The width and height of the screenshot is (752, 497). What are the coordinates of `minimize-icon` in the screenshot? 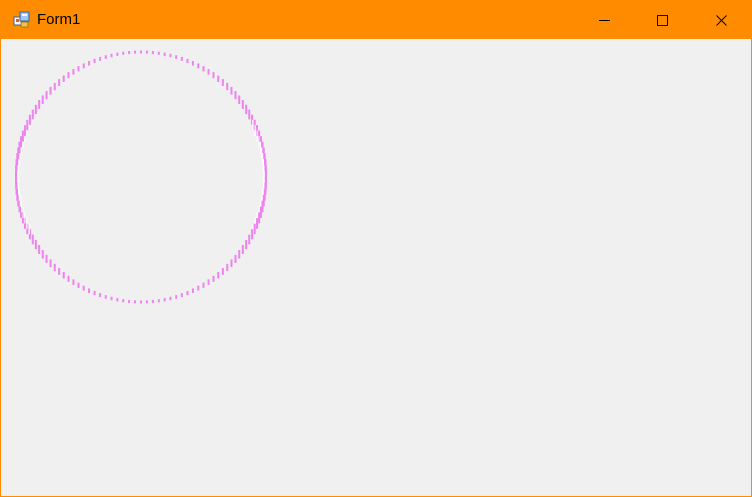 It's located at (604, 20).